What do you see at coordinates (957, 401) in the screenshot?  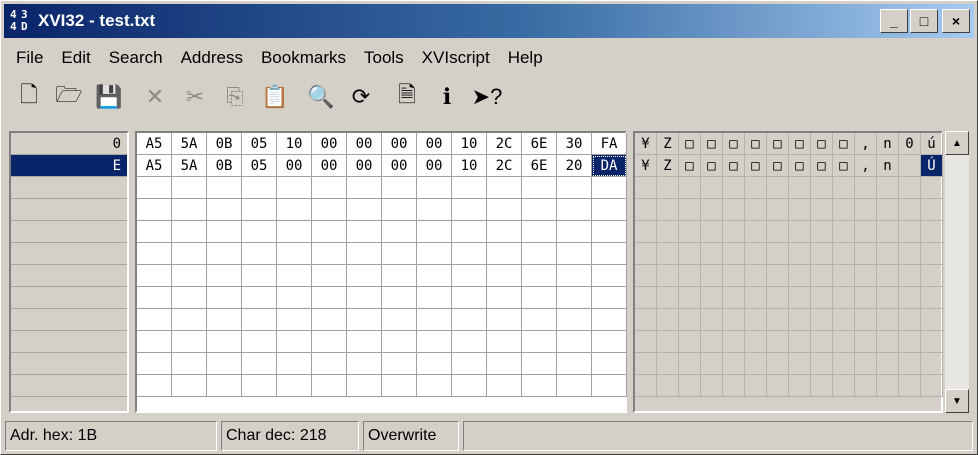 I see `scroll-down-icon: ▼` at bounding box center [957, 401].